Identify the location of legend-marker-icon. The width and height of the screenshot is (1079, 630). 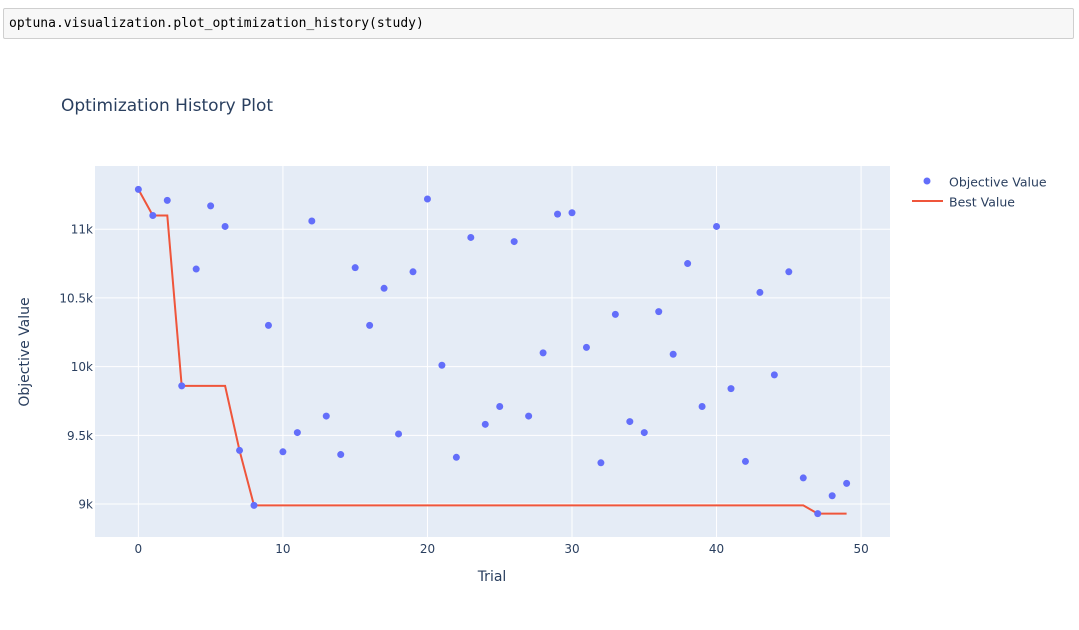
(927, 181).